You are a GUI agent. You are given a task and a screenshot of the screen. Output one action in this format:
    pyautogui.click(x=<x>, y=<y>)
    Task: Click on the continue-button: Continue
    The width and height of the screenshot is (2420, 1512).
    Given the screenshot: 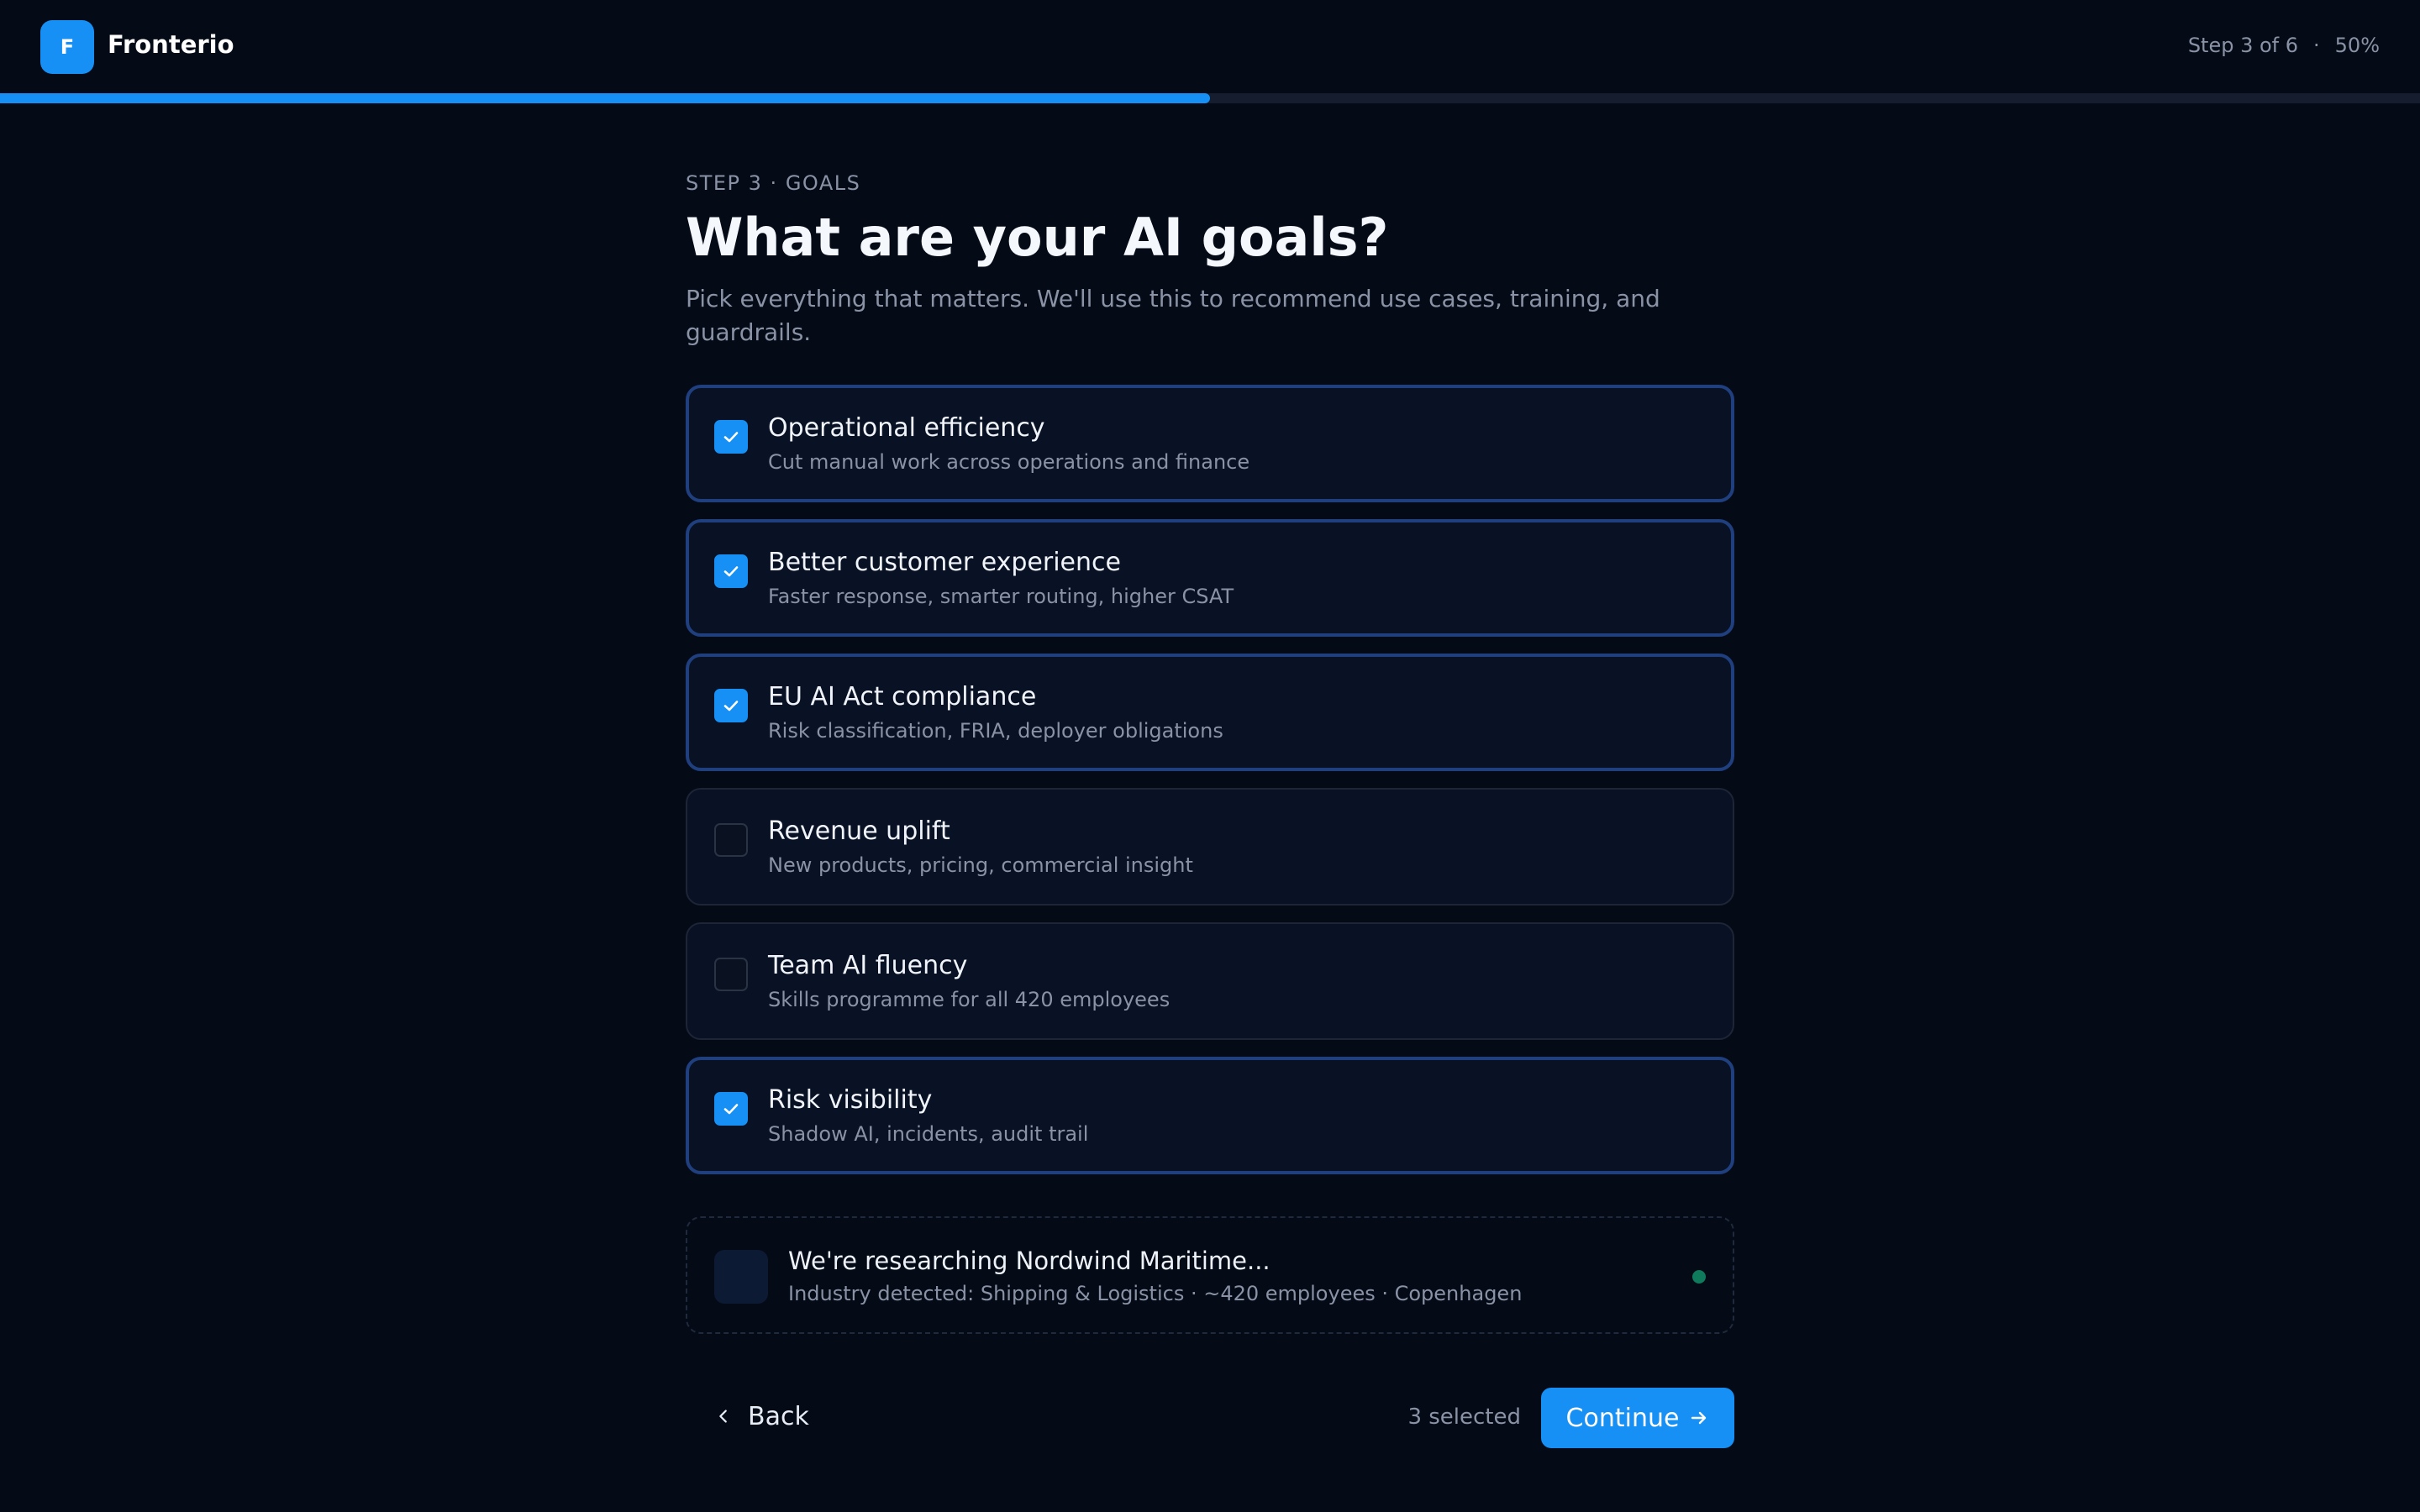 What is the action you would take?
    pyautogui.click(x=1637, y=1418)
    